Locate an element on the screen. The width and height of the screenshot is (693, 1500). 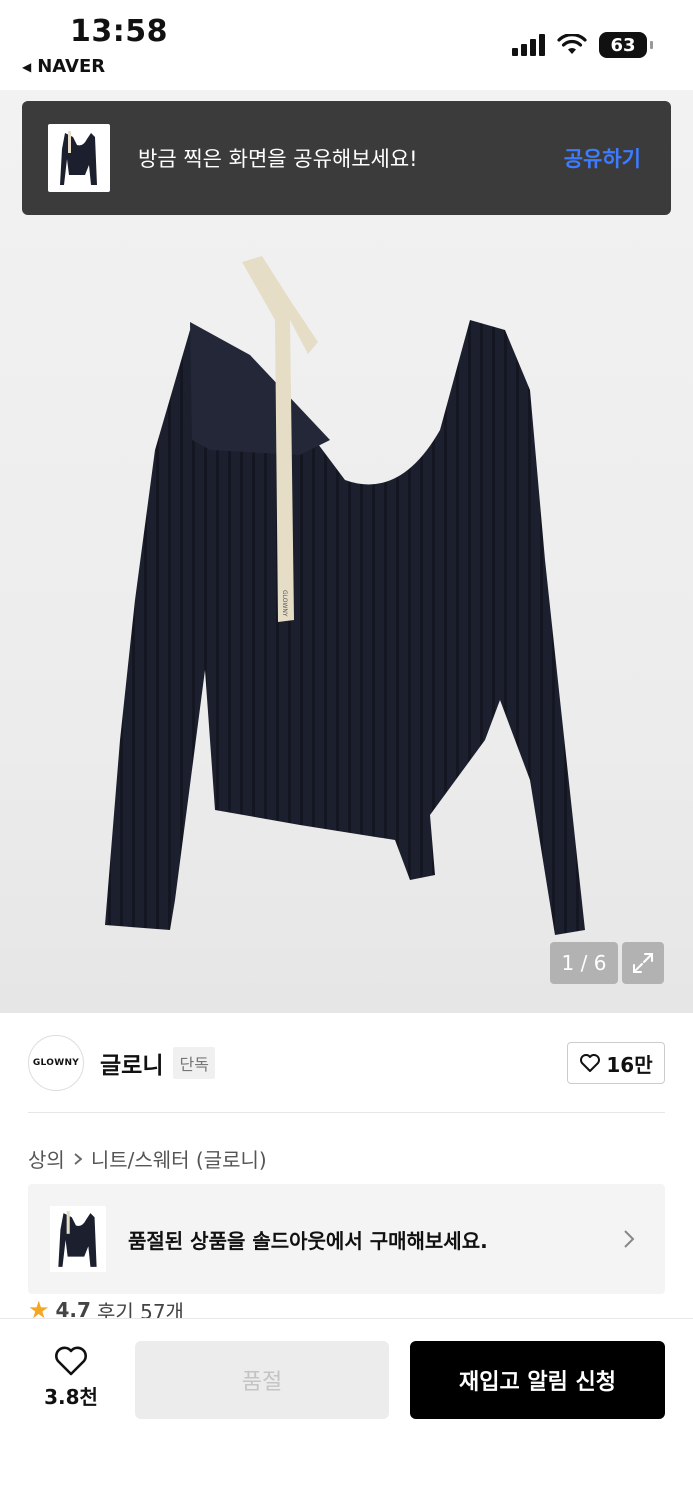
ribbon-tag-text: GLOWNY is located at coordinates (284, 603).